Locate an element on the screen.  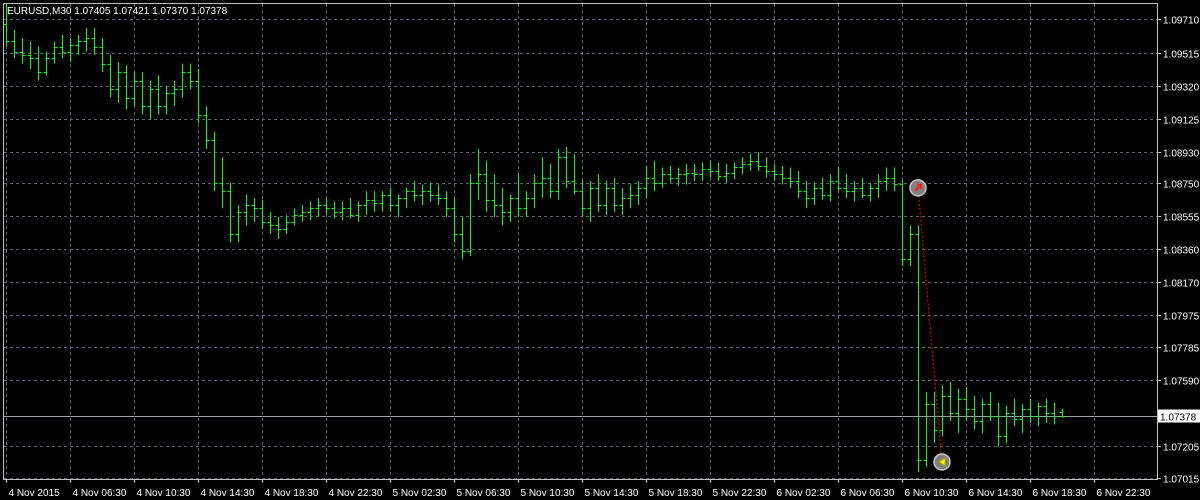
time-tick-label: 5 Nov 18:30 is located at coordinates (676, 493).